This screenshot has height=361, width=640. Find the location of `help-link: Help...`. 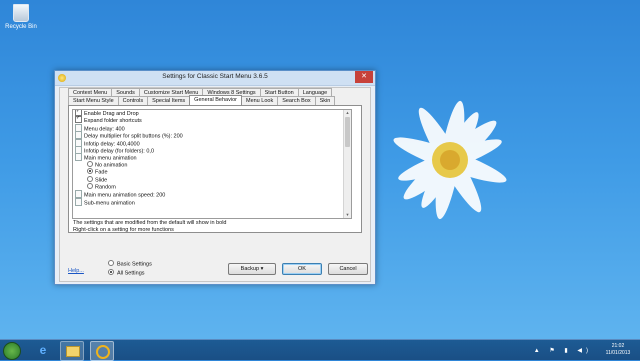

help-link: Help... is located at coordinates (76, 271).